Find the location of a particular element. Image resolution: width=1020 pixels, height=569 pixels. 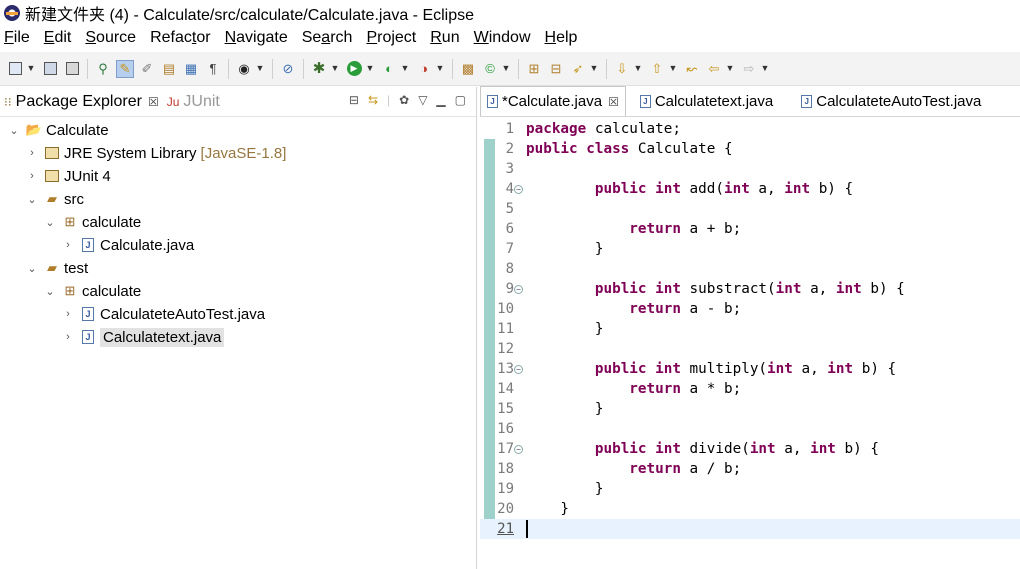

code-line: 12 is located at coordinates (750, 349).